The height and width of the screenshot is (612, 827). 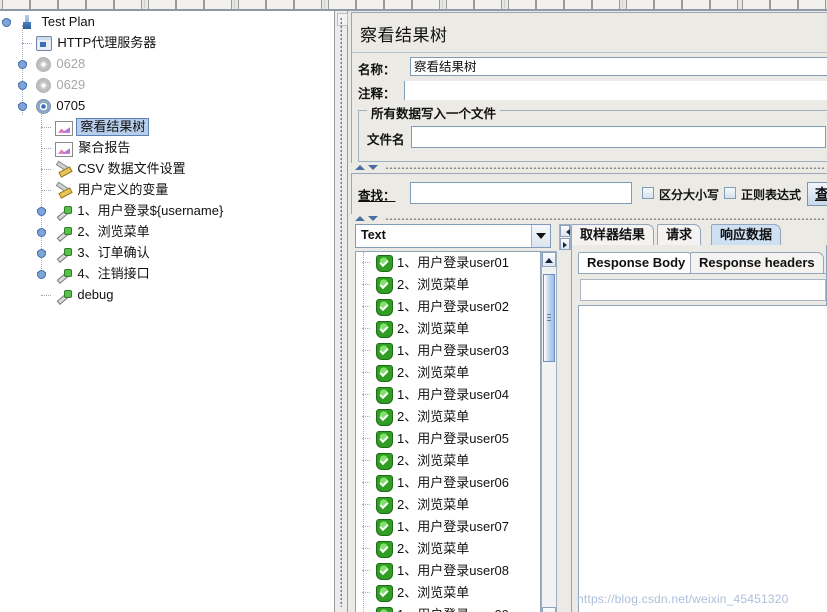 I want to click on tree-node-0705: 0705, so click(x=167, y=105).